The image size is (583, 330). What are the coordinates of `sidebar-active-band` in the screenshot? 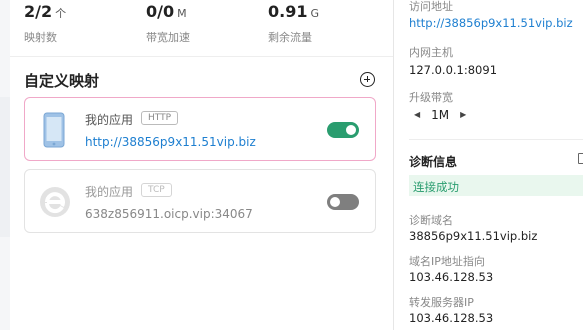 It's located at (5, 167).